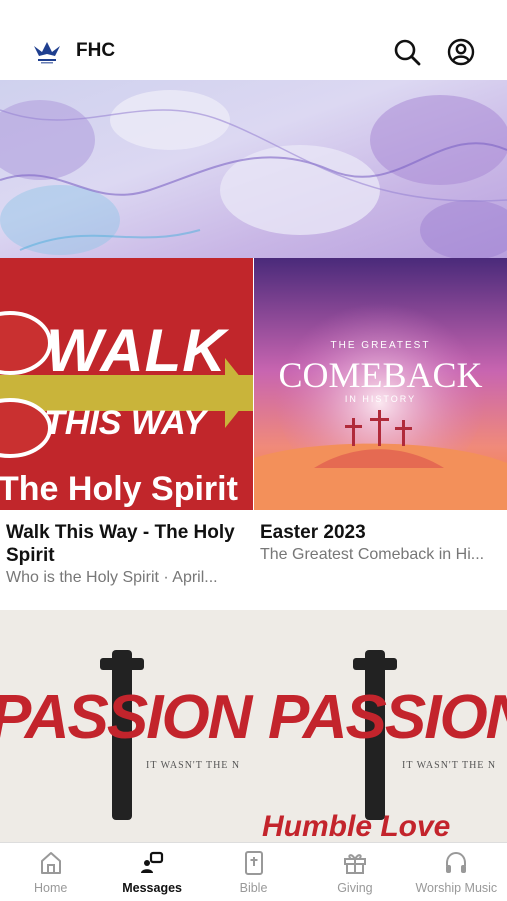 This screenshot has width=507, height=901. I want to click on bible-icon, so click(253, 863).